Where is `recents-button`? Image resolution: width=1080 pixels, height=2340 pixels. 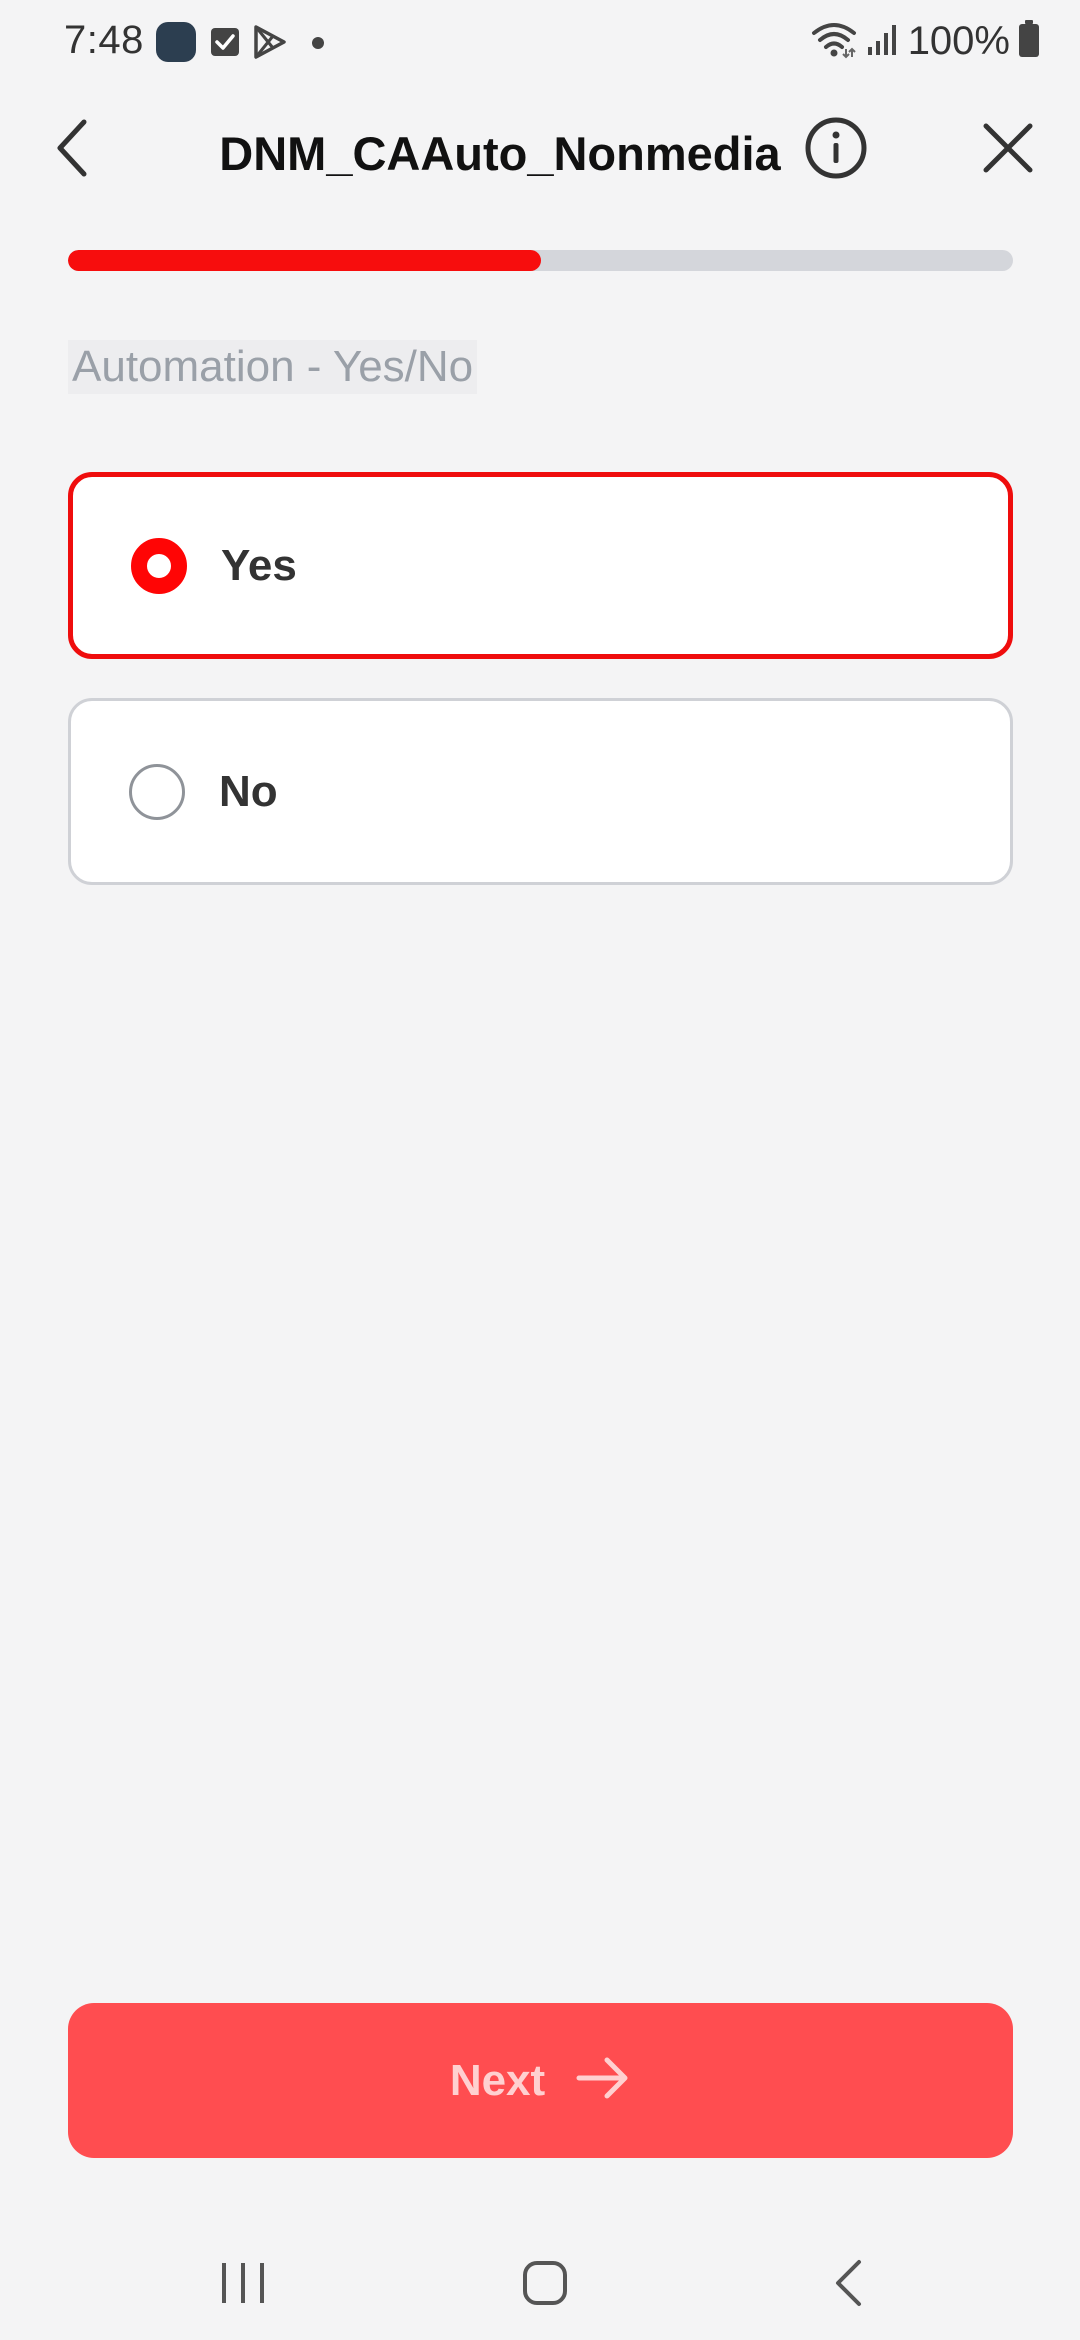 recents-button is located at coordinates (243, 2285).